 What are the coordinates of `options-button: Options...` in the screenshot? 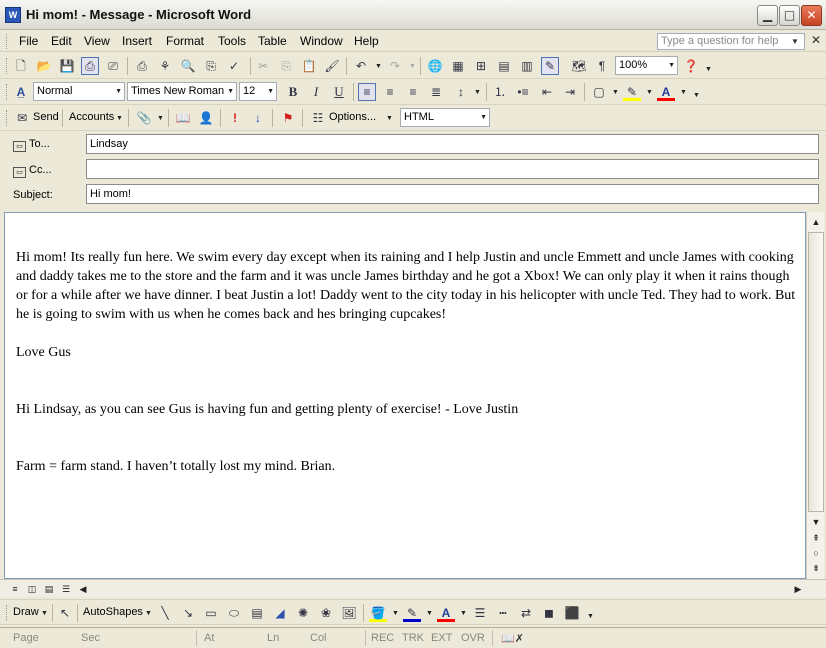 It's located at (352, 117).